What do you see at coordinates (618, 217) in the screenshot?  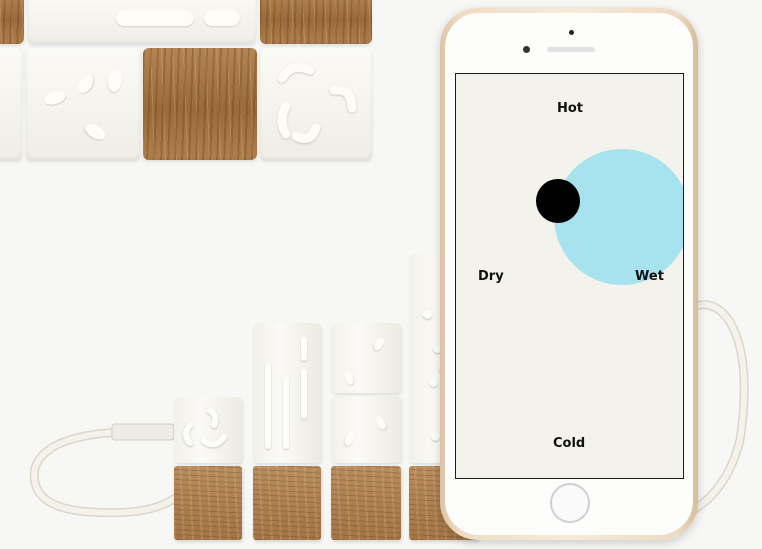 I see `wet-zone-circle` at bounding box center [618, 217].